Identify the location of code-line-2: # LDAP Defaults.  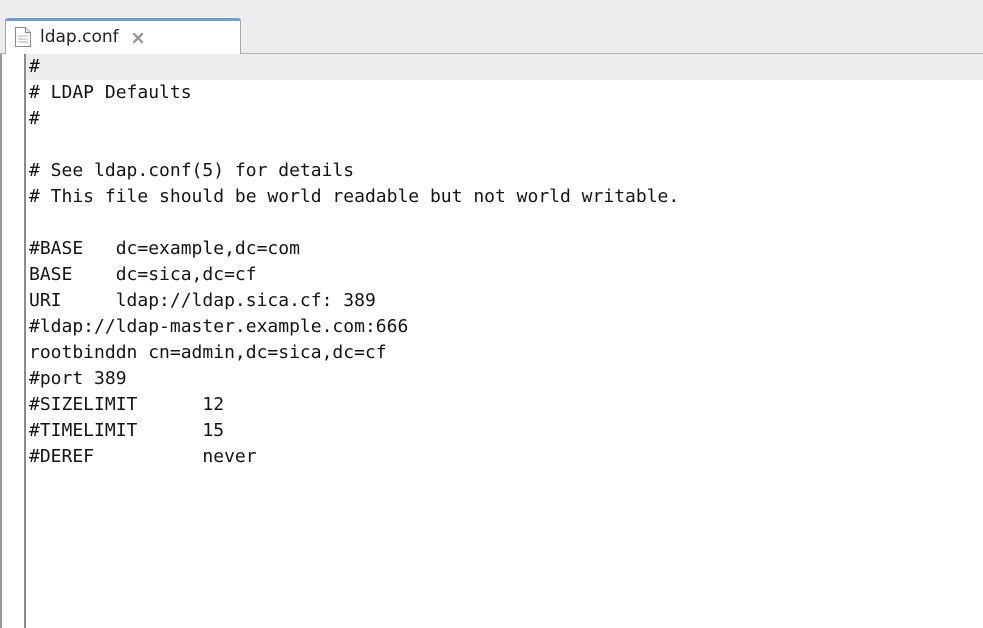
(110, 92).